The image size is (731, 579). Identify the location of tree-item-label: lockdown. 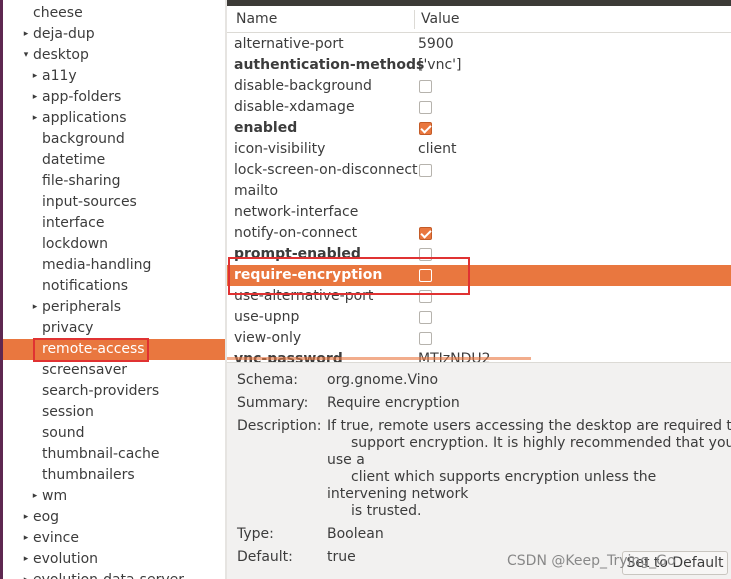
(75, 244).